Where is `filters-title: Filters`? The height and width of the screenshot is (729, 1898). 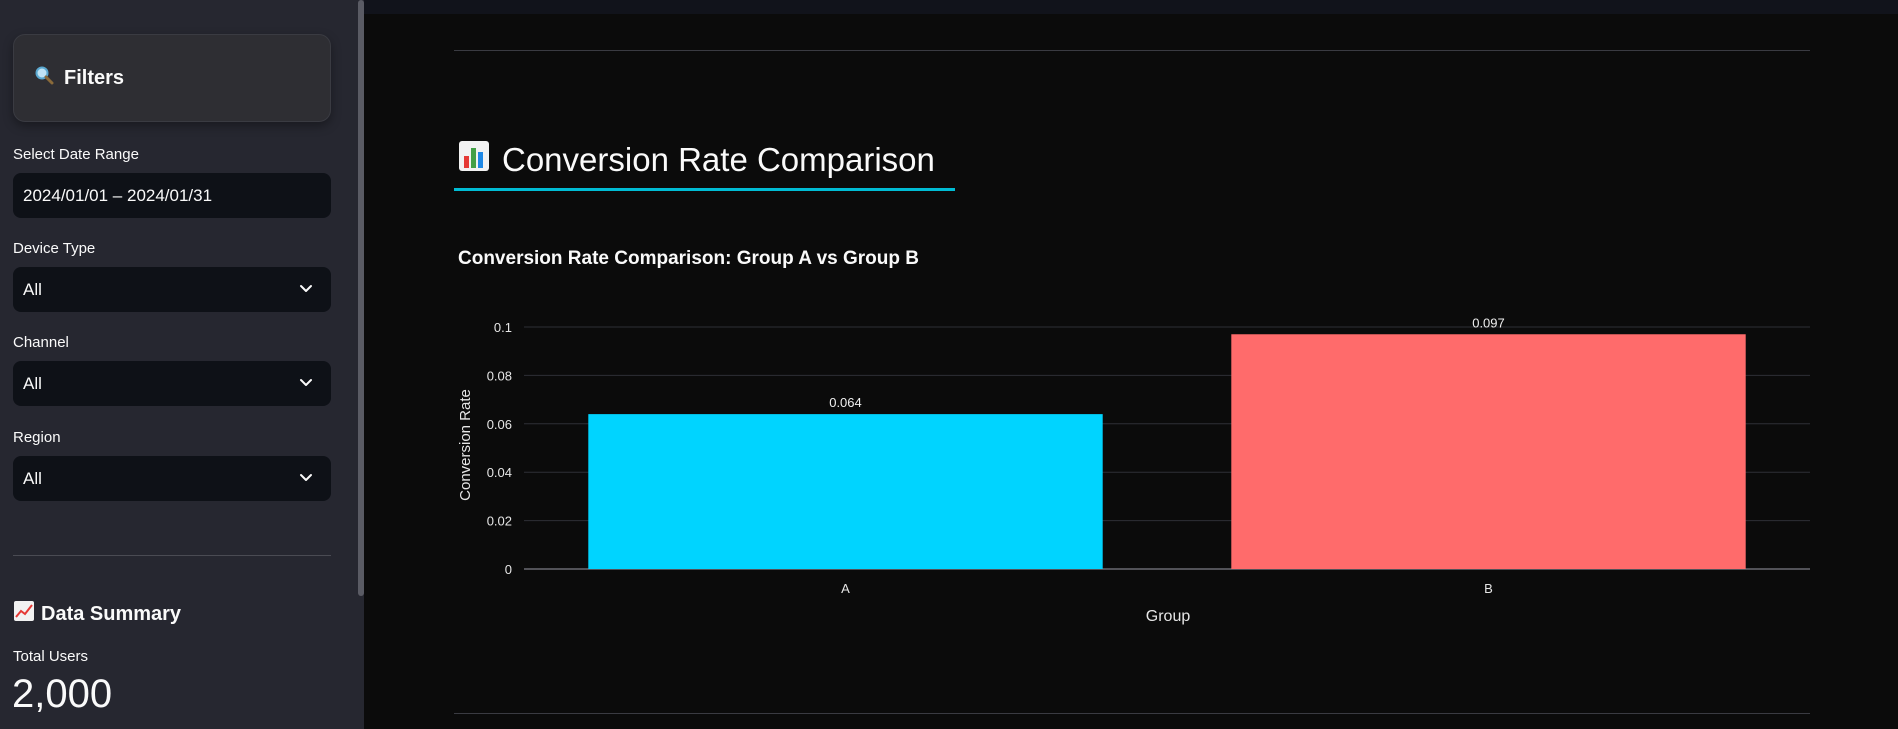
filters-title: Filters is located at coordinates (94, 77).